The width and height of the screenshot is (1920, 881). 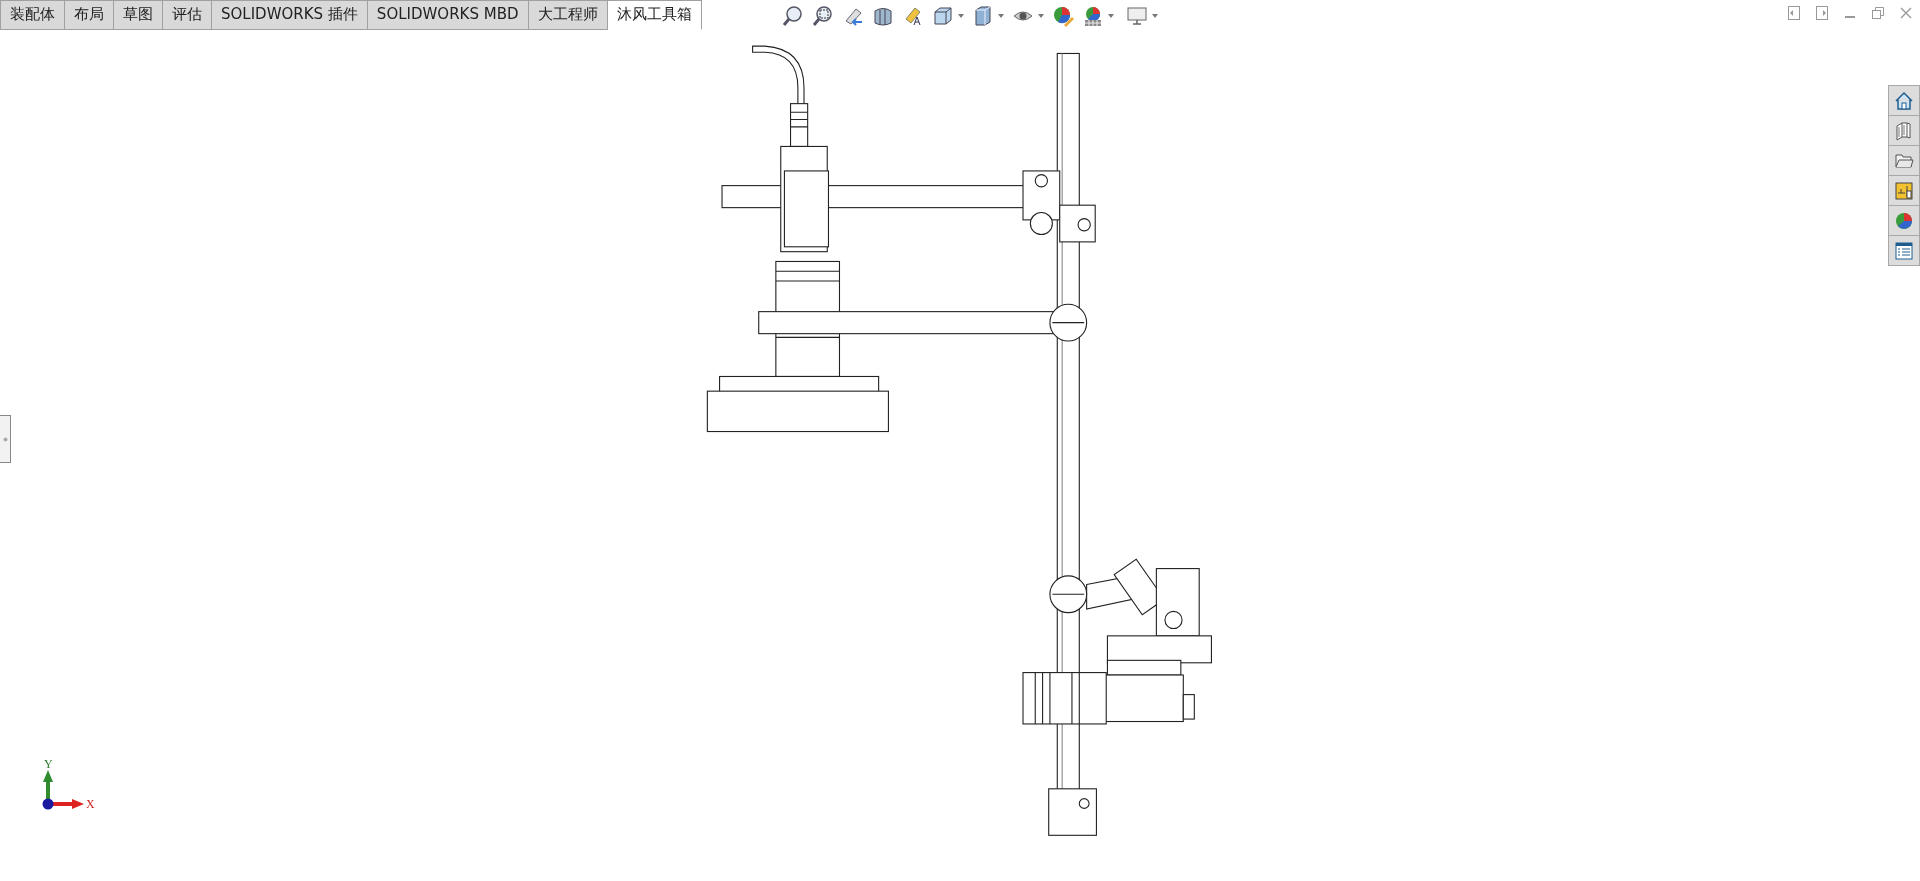 What do you see at coordinates (89, 15) in the screenshot?
I see `ribbon-tab: 布局` at bounding box center [89, 15].